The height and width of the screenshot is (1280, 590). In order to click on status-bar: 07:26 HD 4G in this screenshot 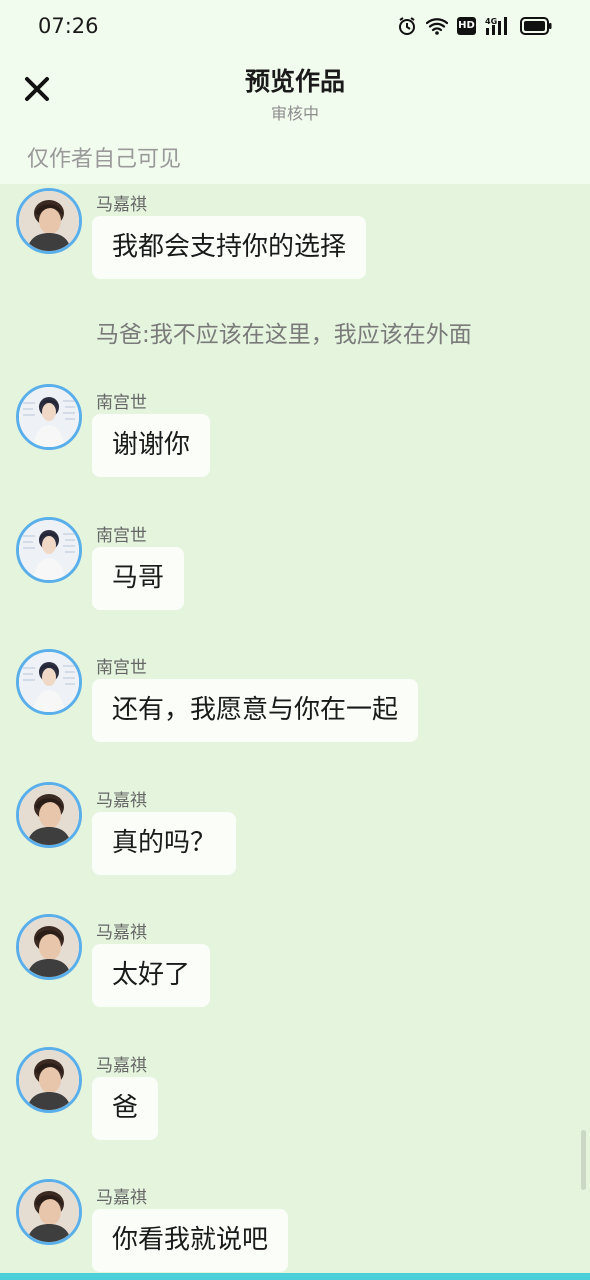, I will do `click(295, 26)`.